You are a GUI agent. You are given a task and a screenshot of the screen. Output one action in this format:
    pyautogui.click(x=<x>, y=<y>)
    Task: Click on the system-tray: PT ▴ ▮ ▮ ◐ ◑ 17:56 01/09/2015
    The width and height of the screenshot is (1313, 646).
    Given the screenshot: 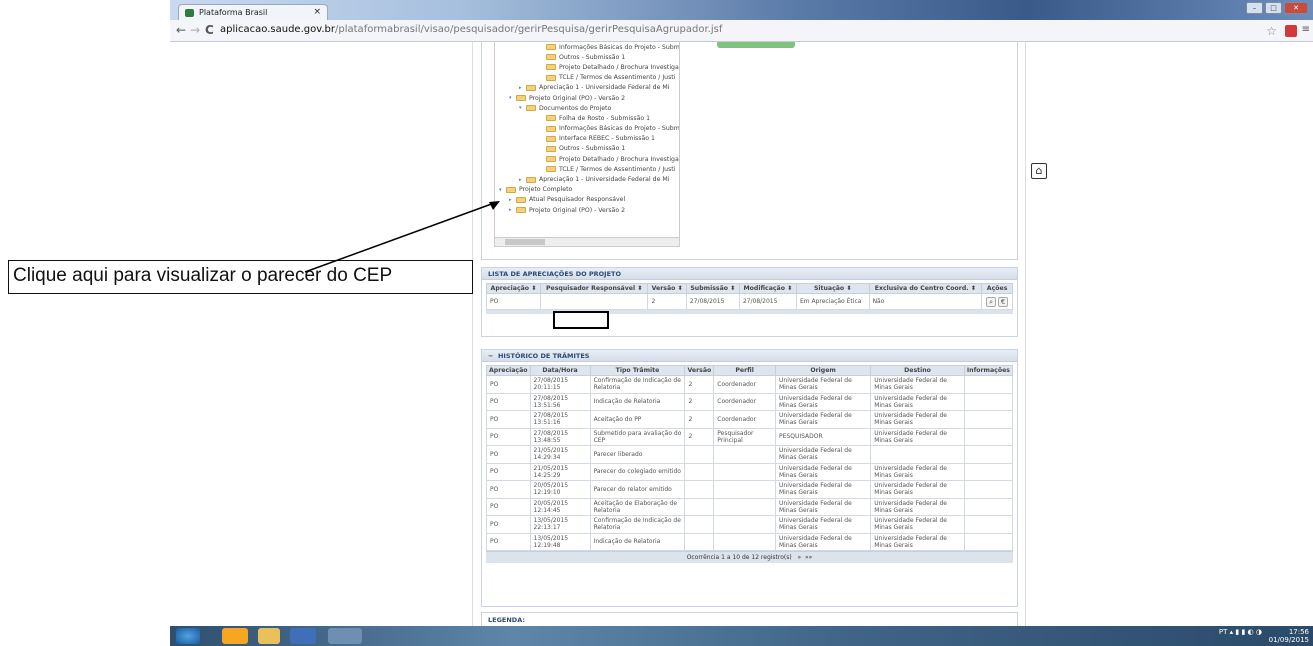 What is the action you would take?
    pyautogui.click(x=1263, y=636)
    